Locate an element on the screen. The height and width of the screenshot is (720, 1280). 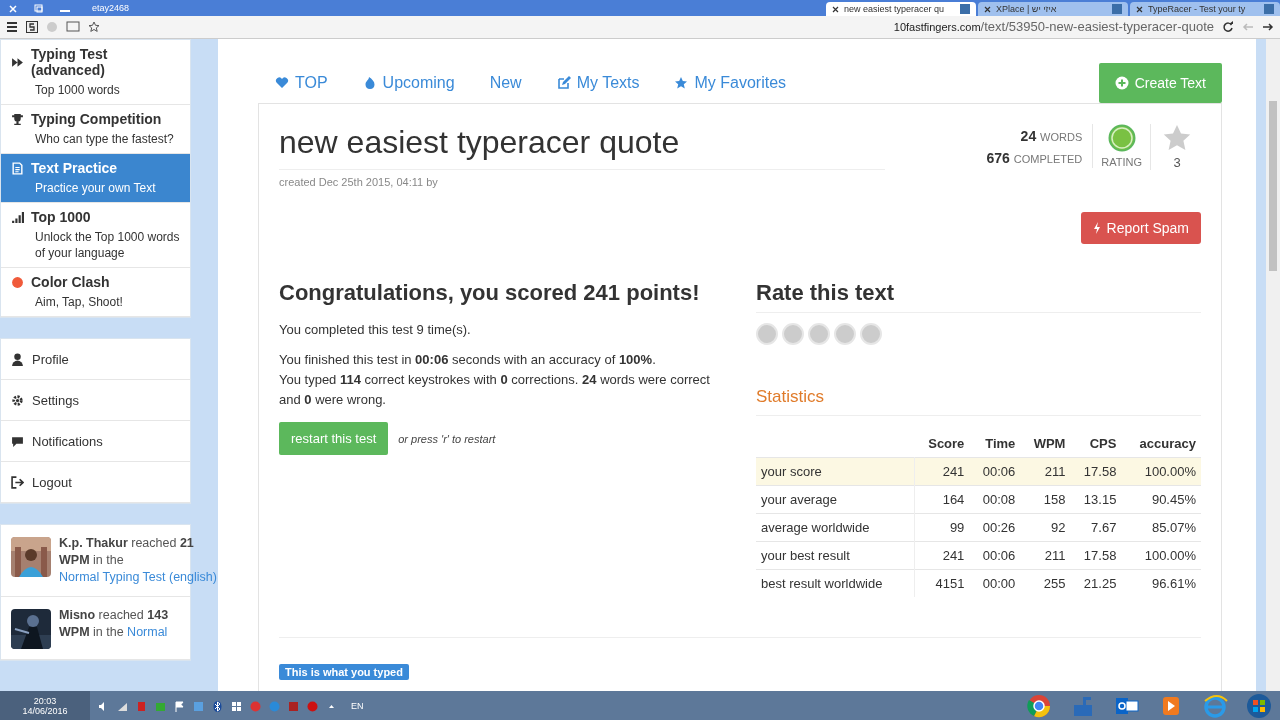
rating-label: RATING is located at coordinates (1121, 162).